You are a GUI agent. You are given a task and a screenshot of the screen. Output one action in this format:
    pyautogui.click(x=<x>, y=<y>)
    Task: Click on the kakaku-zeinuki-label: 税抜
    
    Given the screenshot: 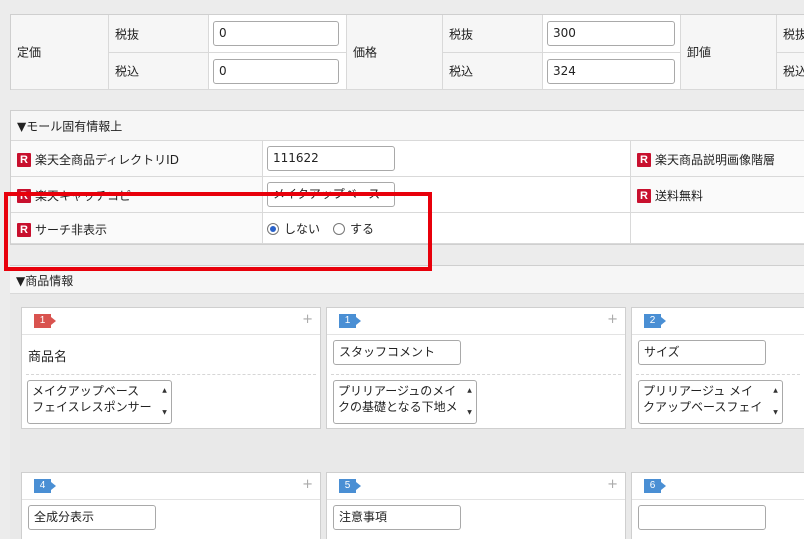 What is the action you would take?
    pyautogui.click(x=461, y=34)
    